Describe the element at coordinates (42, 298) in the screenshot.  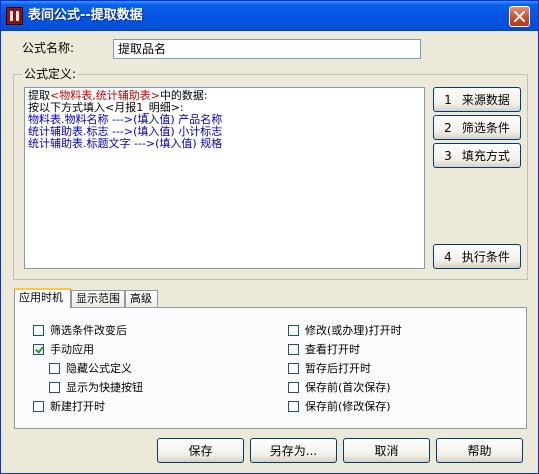
I see `tab-apply-timing: 应用时机` at that location.